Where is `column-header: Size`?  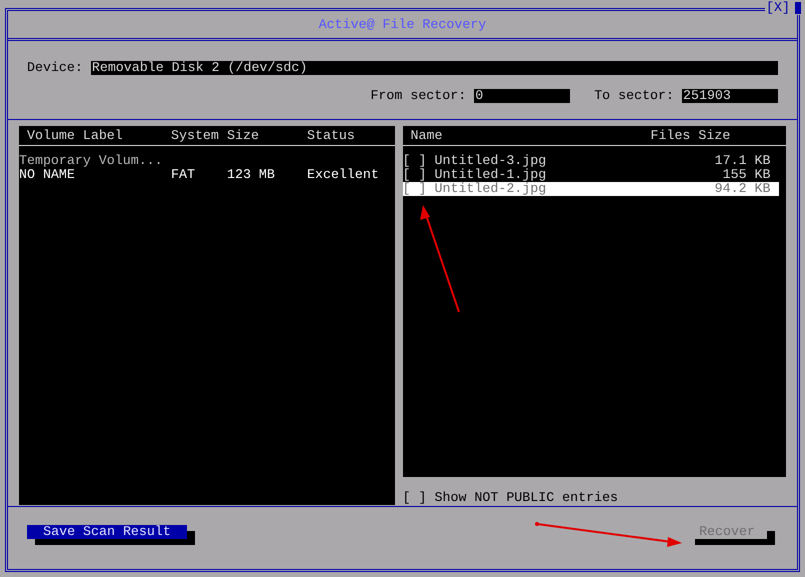
column-header: Size is located at coordinates (243, 135).